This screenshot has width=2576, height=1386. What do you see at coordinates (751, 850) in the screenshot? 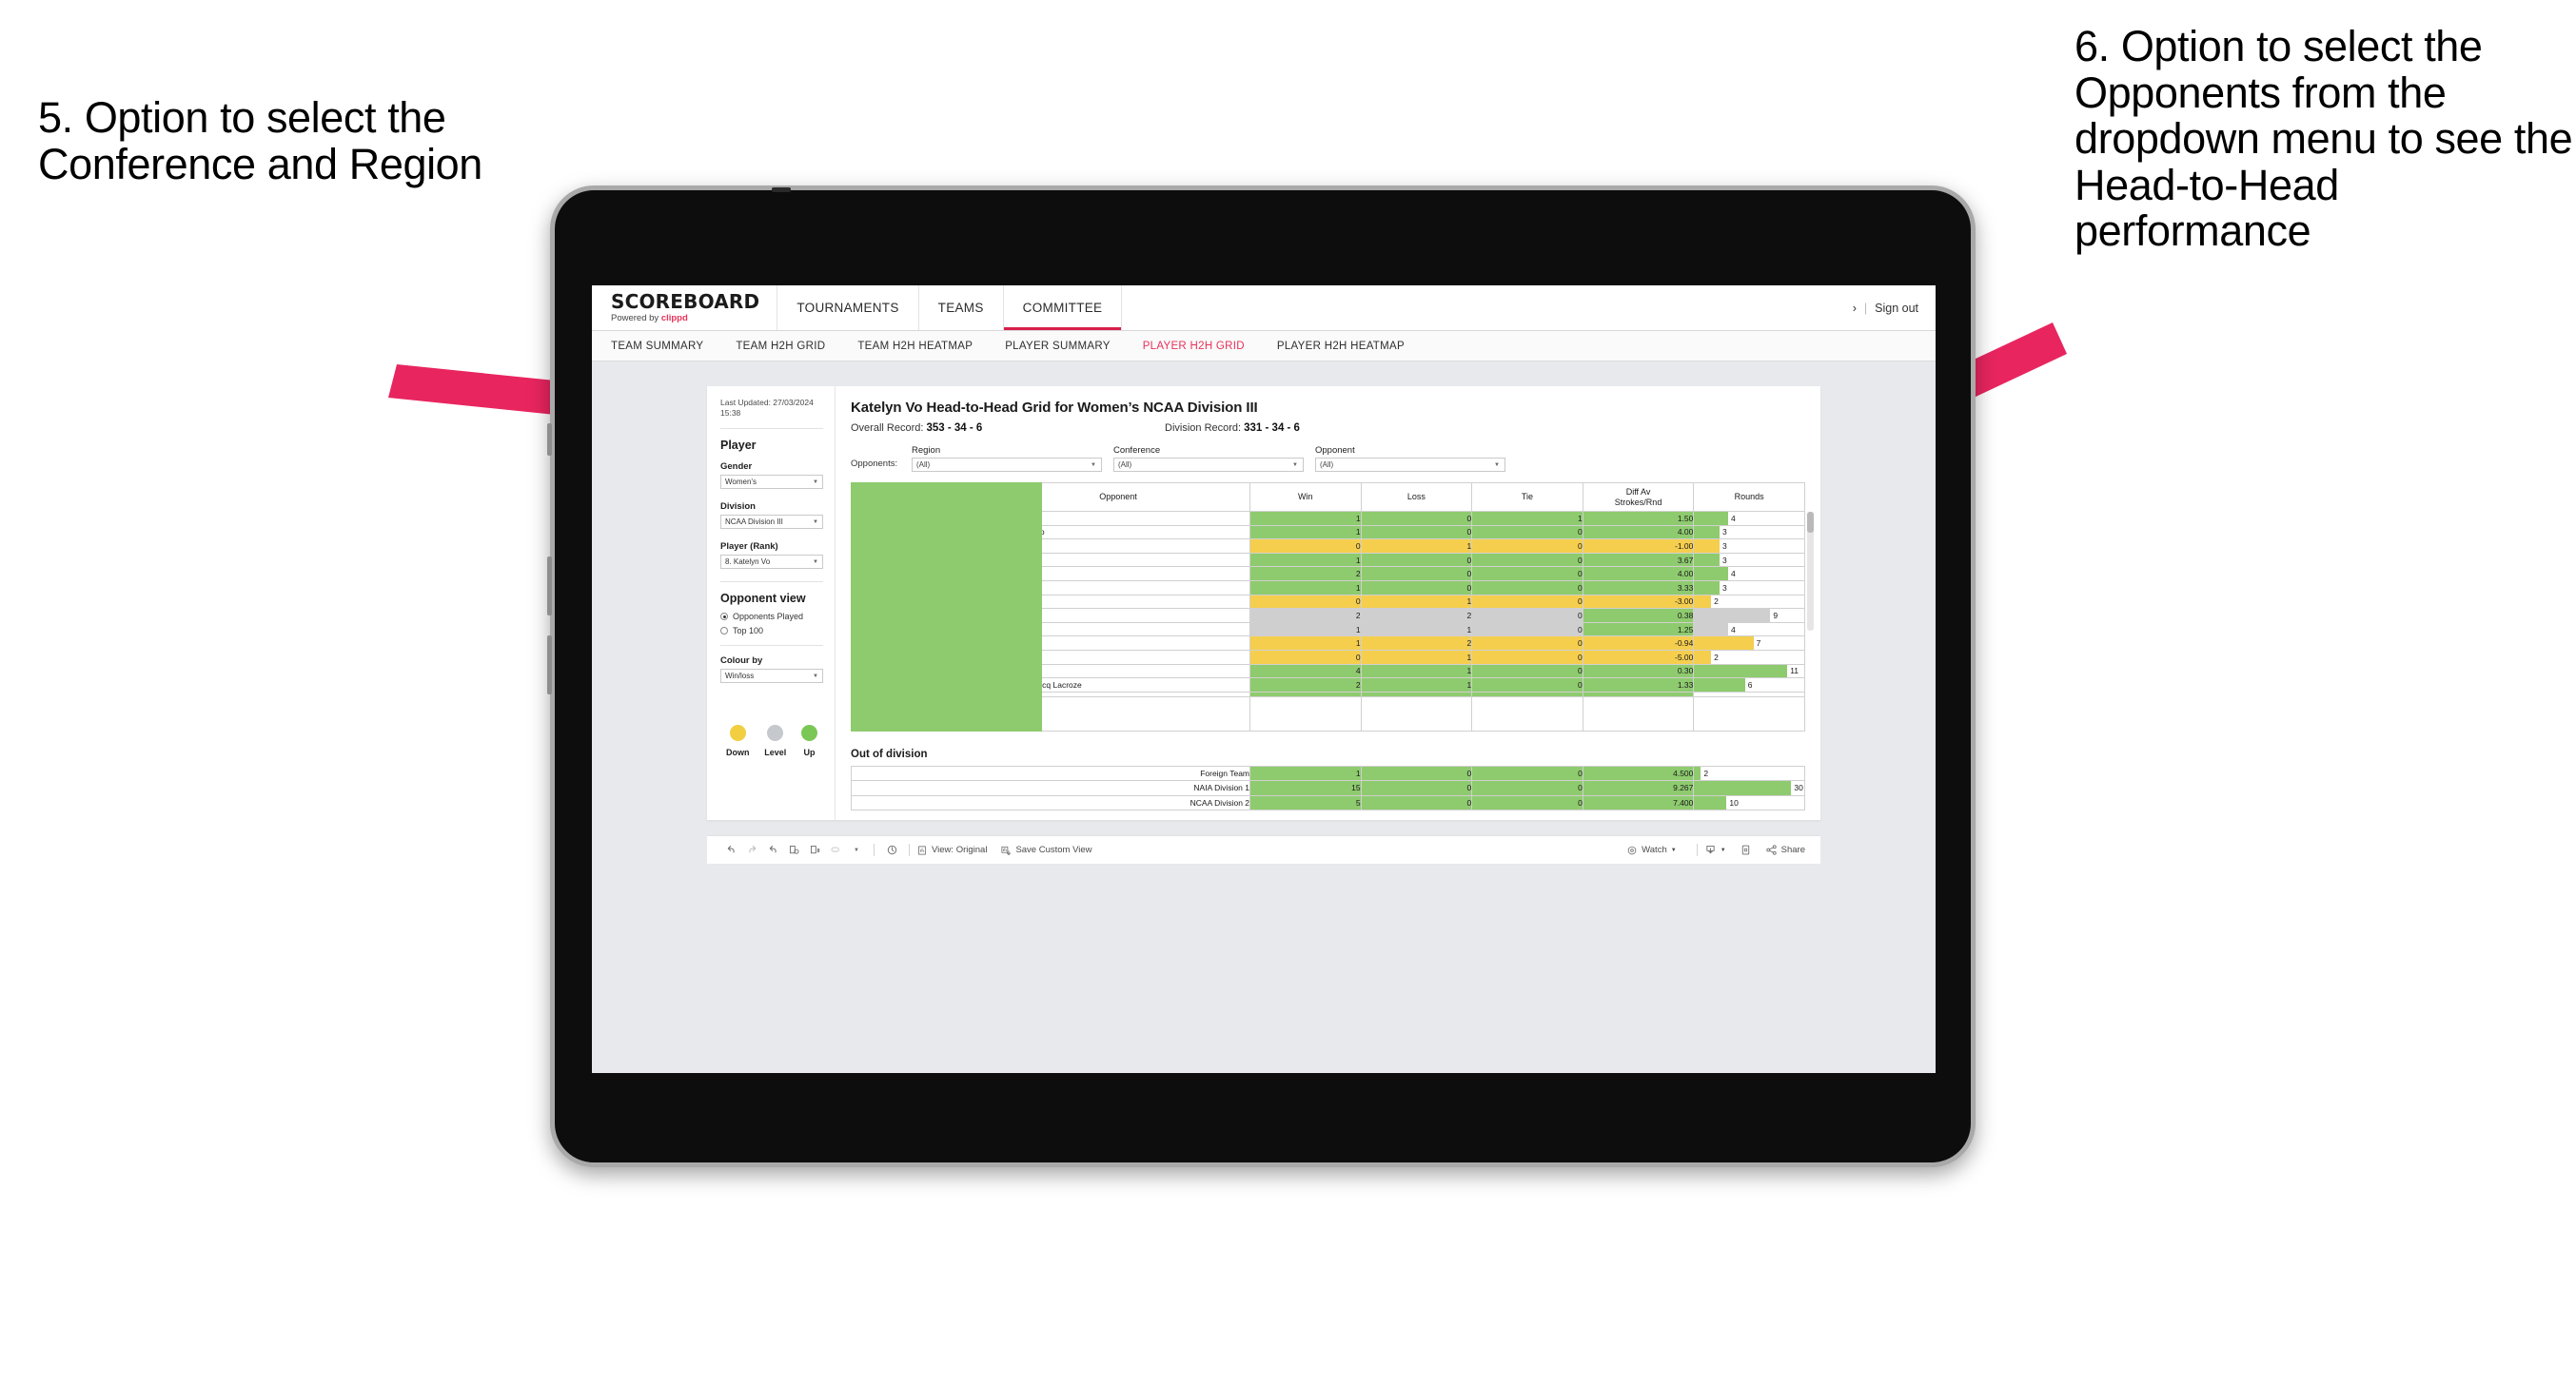
I see `redo-icon` at bounding box center [751, 850].